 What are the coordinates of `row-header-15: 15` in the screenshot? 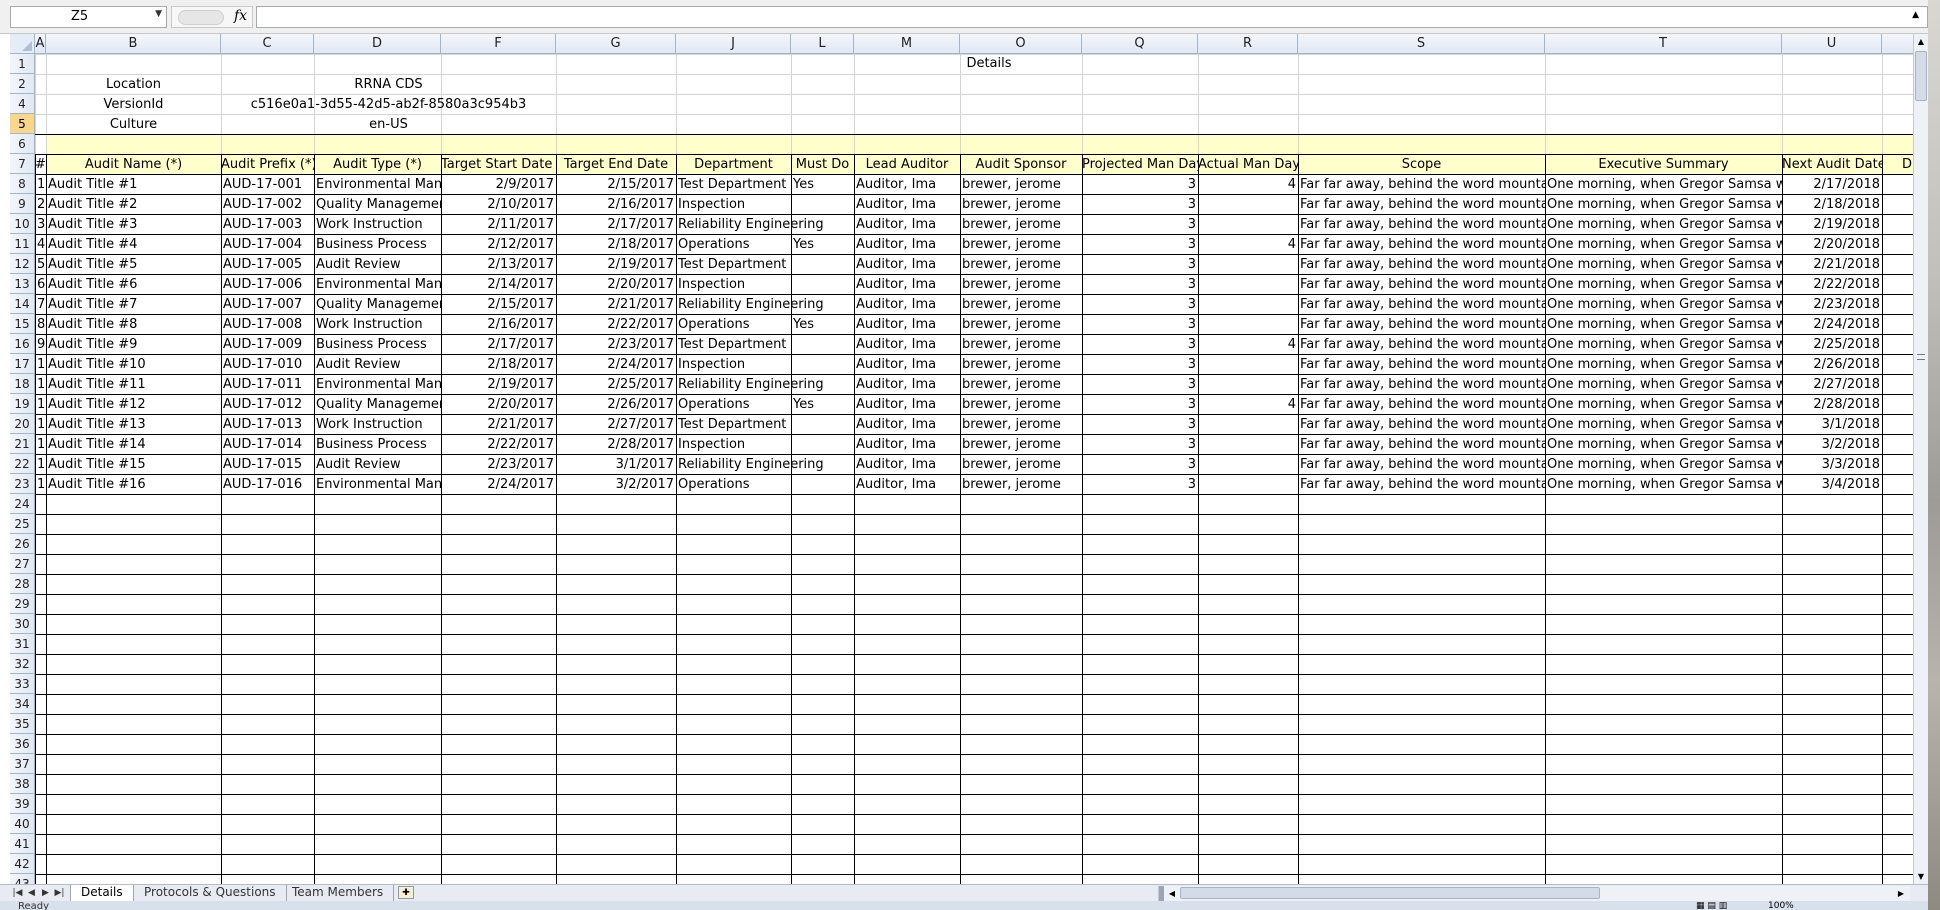 It's located at (22, 324).